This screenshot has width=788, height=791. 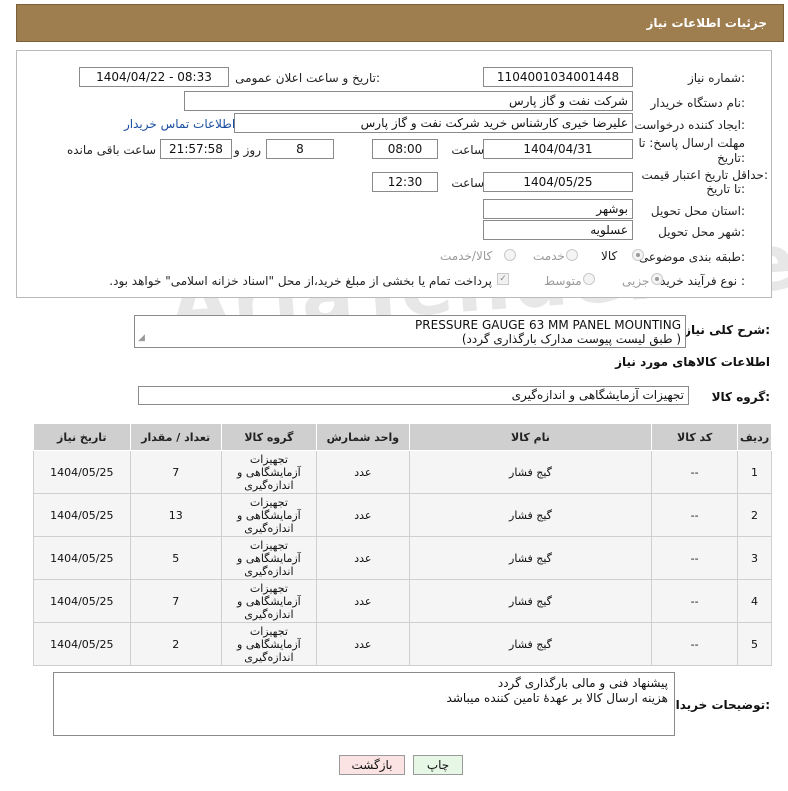 I want to click on buyer-notes-line-1: پیشنهاد فنی و مالی بارگذاری گردد, so click(x=582, y=683).